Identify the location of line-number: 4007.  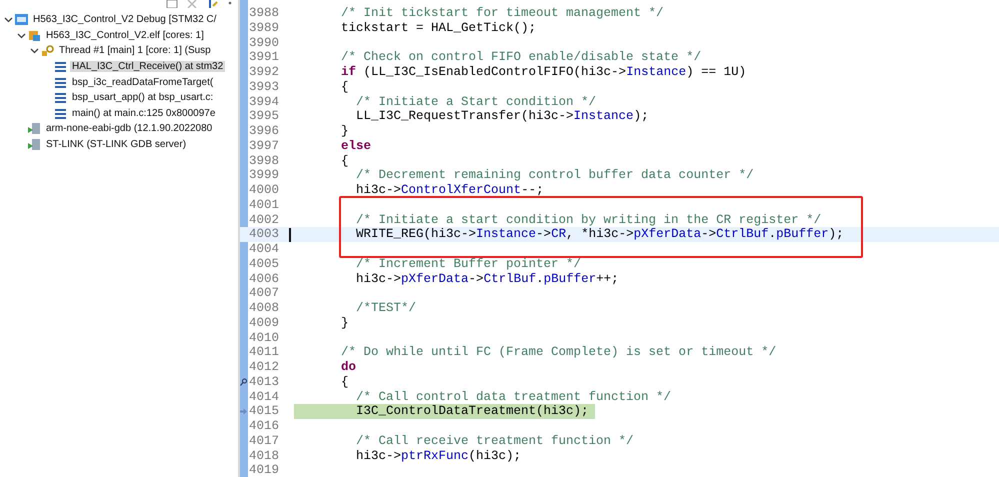
(264, 293).